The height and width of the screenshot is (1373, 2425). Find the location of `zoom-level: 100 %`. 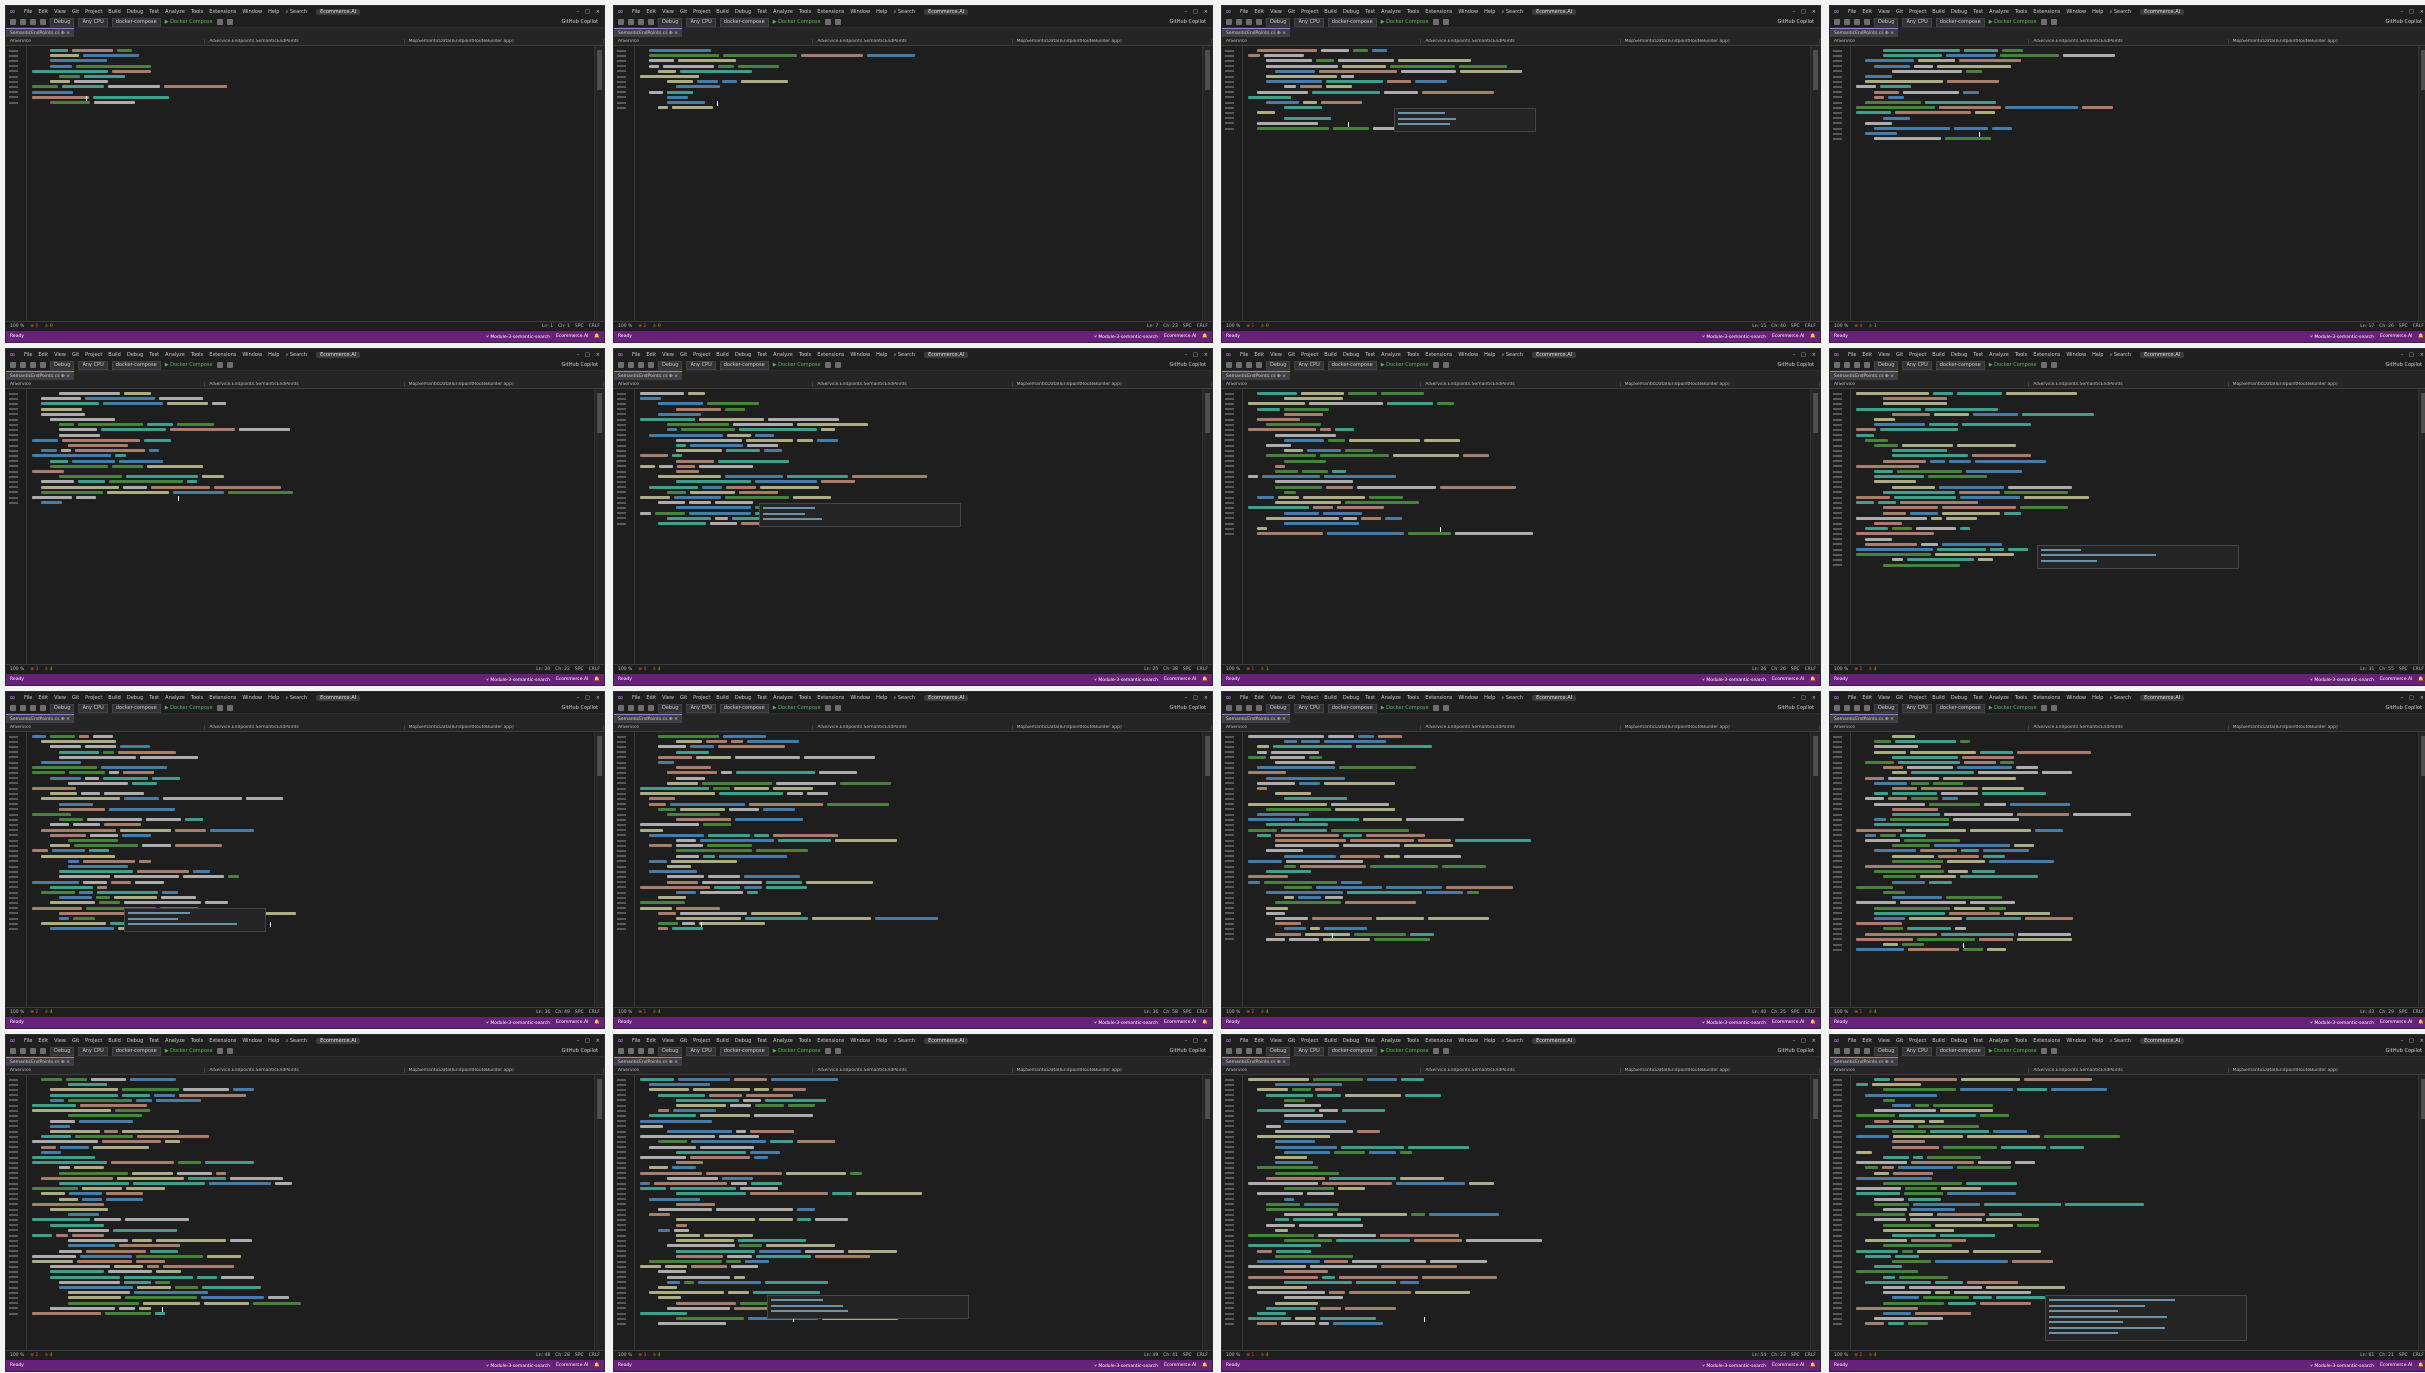

zoom-level: 100 % is located at coordinates (625, 669).